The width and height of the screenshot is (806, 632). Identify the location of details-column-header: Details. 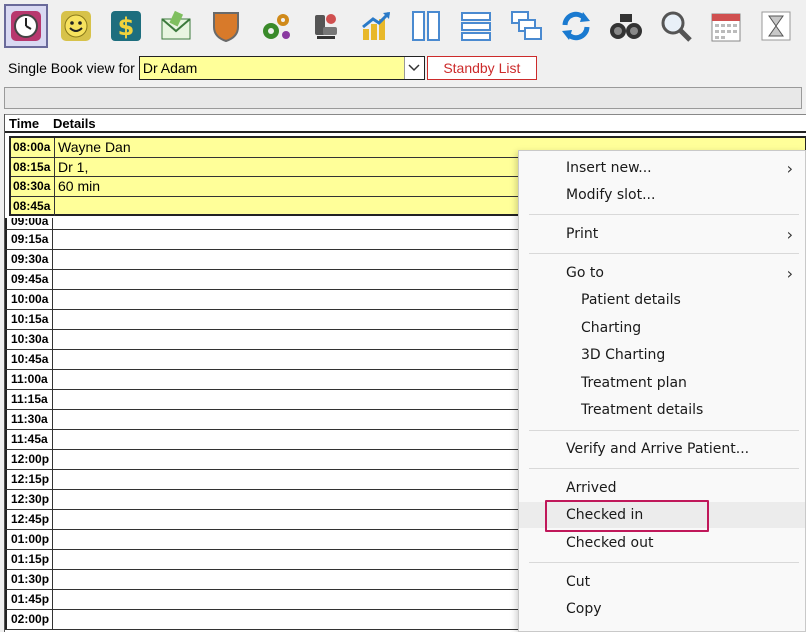
(74, 123).